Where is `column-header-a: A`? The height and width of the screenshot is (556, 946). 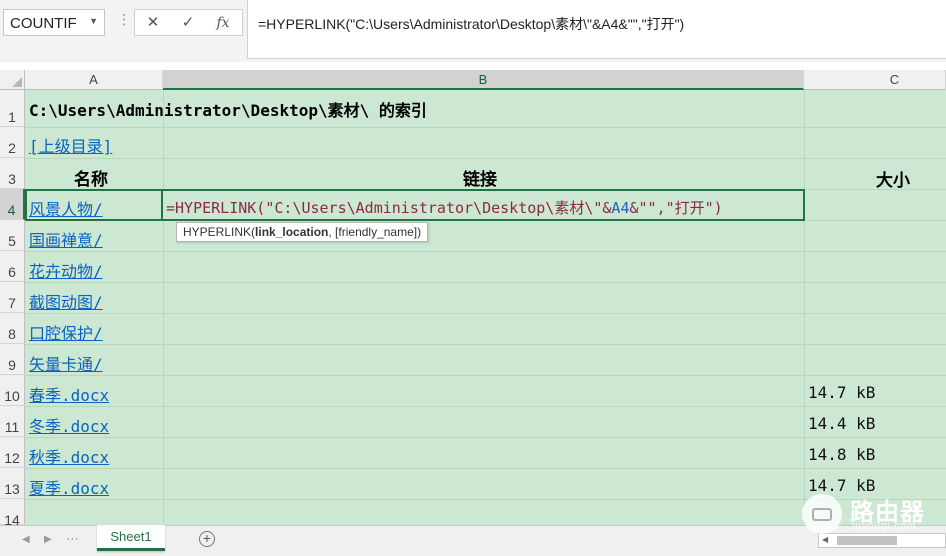
column-header-a: A is located at coordinates (94, 80).